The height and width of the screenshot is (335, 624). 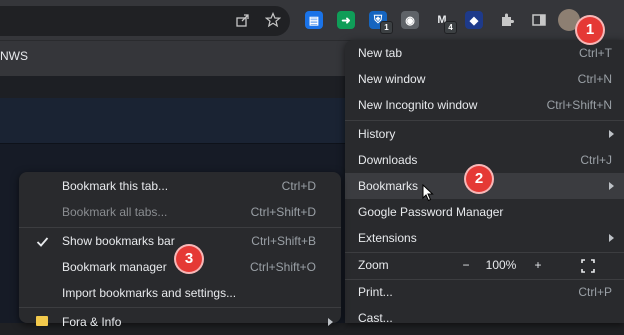 What do you see at coordinates (484, 134) in the screenshot?
I see `menu-item-history: History` at bounding box center [484, 134].